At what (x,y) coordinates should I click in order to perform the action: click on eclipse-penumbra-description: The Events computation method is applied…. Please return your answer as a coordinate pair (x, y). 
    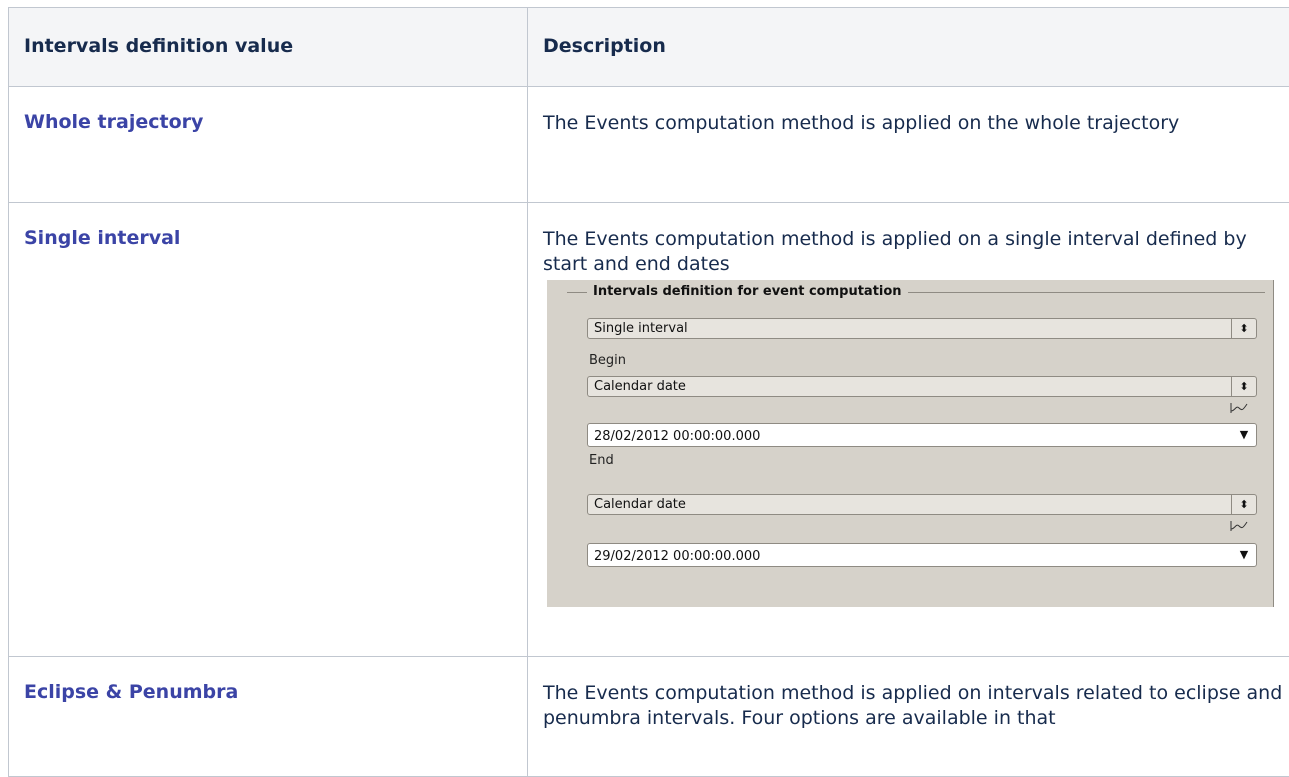
    Looking at the image, I should click on (915, 706).